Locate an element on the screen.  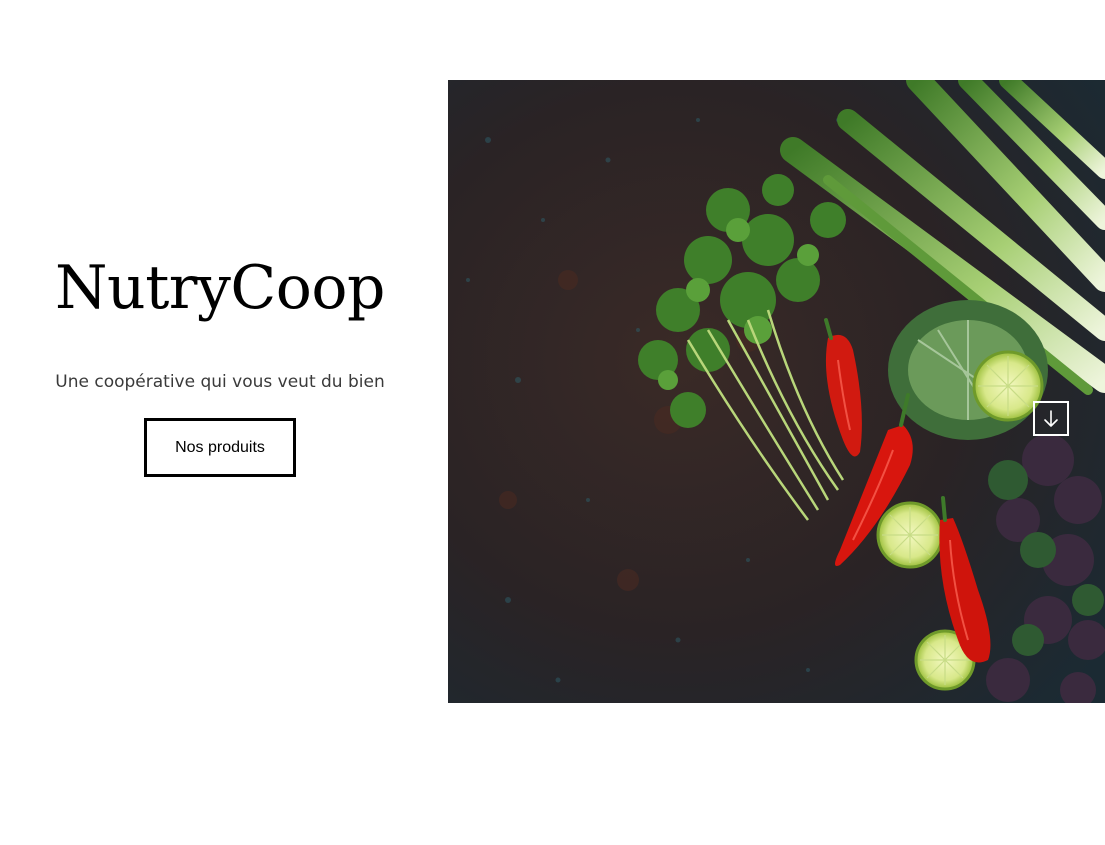
scroll-down-button is located at coordinates (1051, 418).